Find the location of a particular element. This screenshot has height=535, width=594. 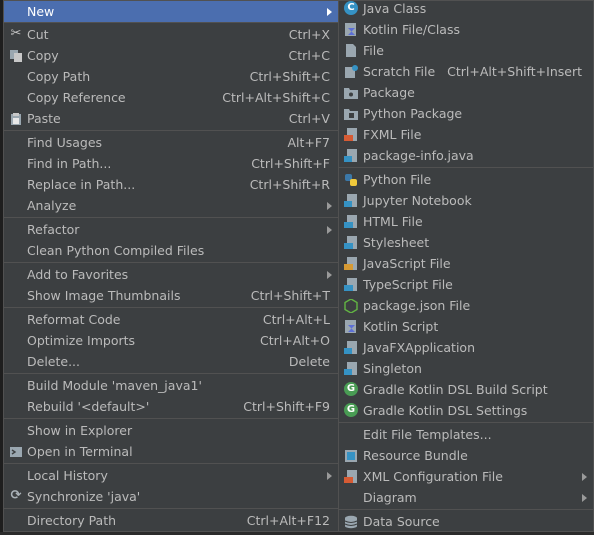

css-file-icon is located at coordinates (351, 242).